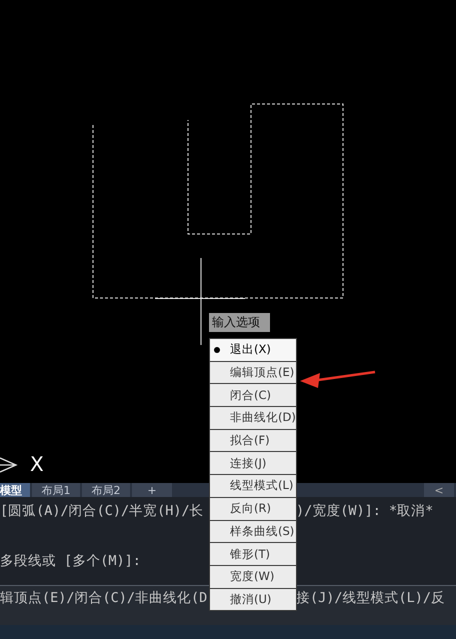 The height and width of the screenshot is (639, 456). What do you see at coordinates (104, 598) in the screenshot?
I see `command-text: 辑顶点(E)/闭合(C)/非曲线化(D` at bounding box center [104, 598].